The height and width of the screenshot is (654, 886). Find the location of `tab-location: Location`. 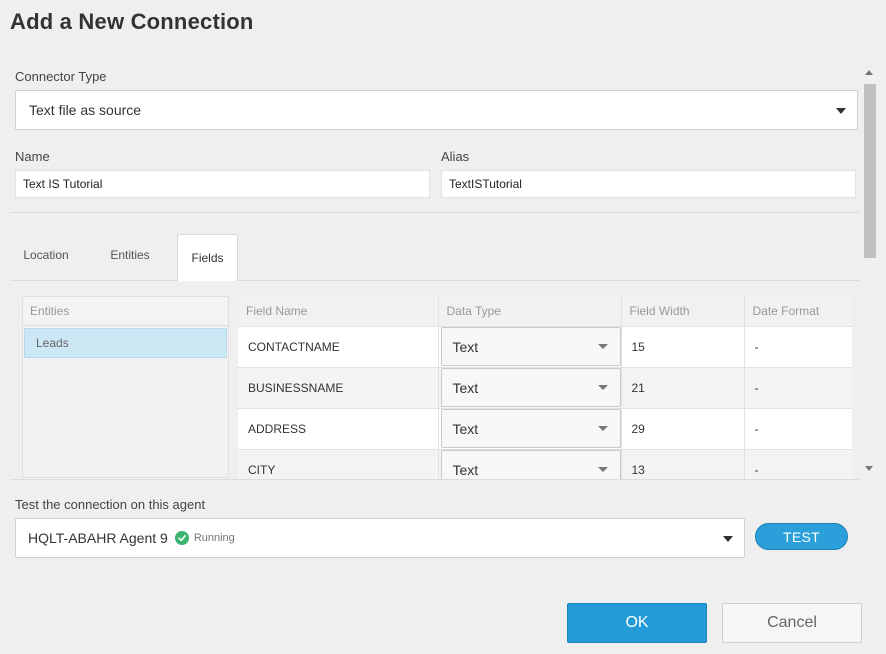

tab-location: Location is located at coordinates (46, 255).